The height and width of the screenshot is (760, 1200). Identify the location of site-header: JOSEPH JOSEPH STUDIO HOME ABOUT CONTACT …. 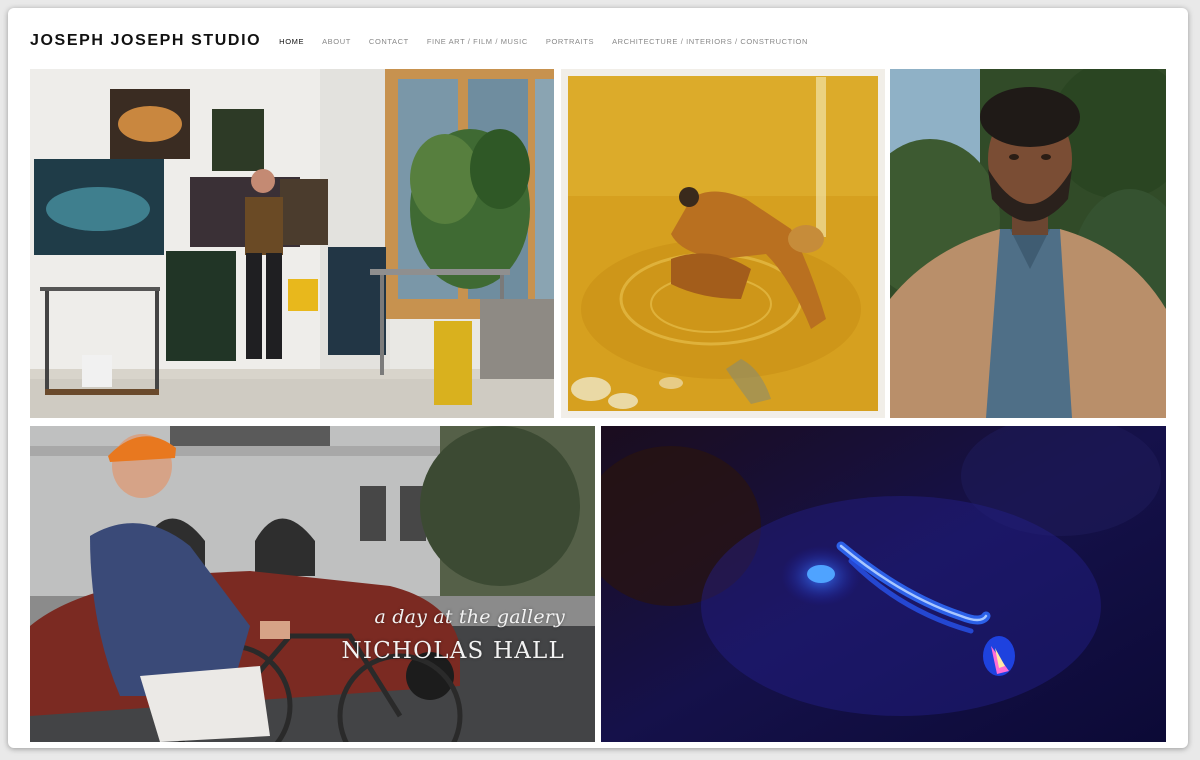
(428, 41).